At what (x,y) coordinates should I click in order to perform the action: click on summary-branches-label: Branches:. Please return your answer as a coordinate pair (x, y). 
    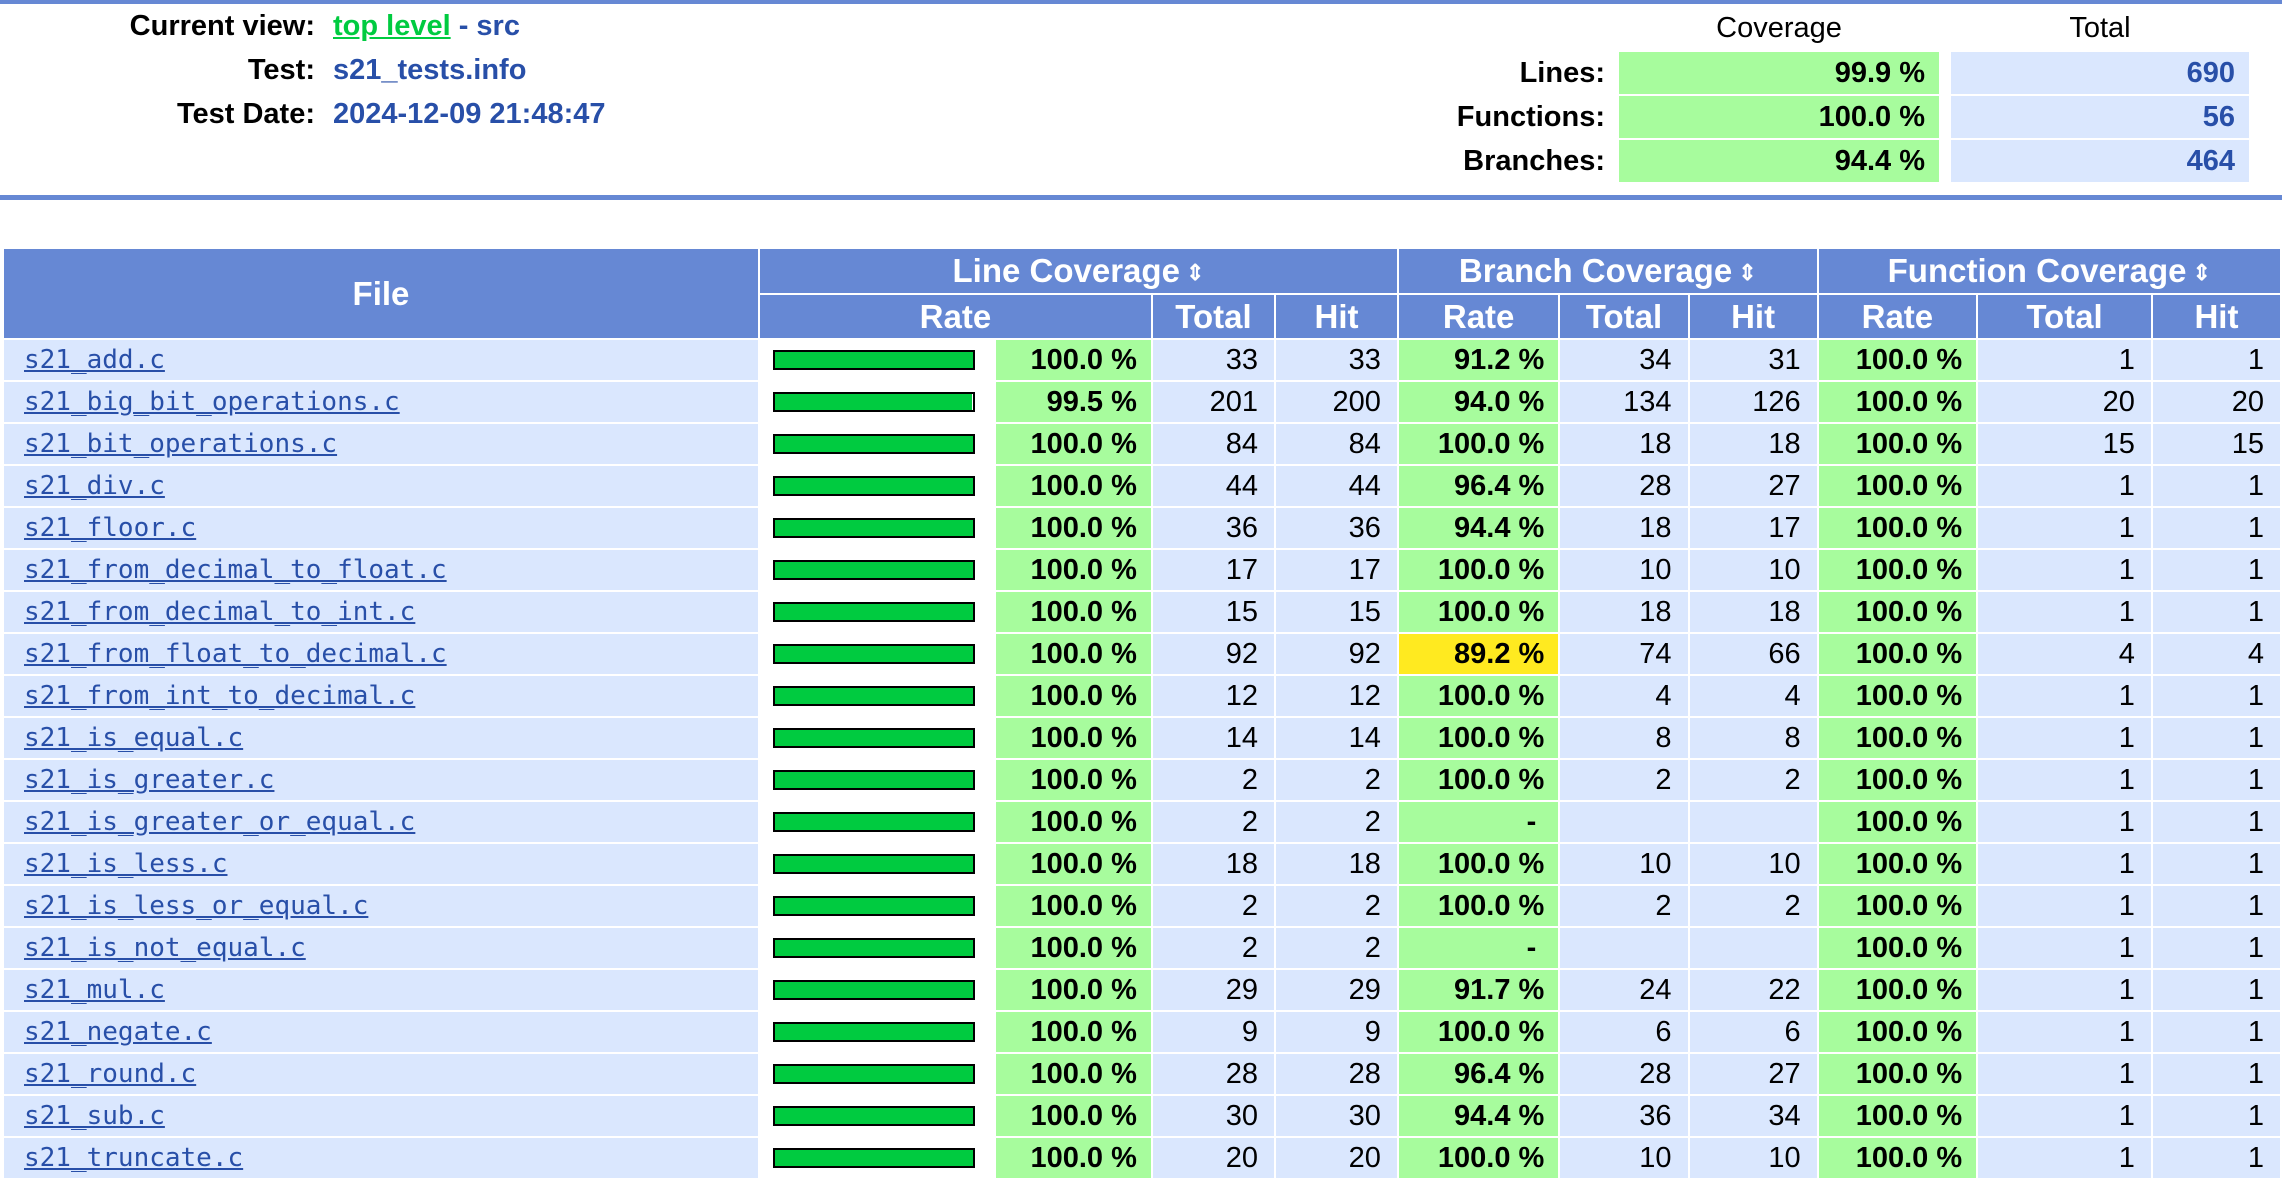
    Looking at the image, I should click on (1534, 161).